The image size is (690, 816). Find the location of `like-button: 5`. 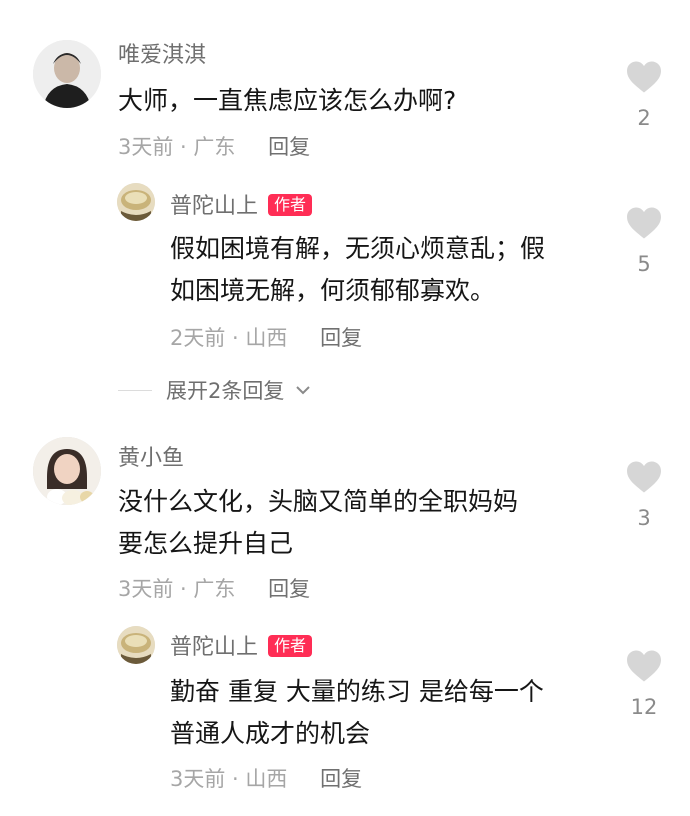

like-button: 5 is located at coordinates (644, 242).